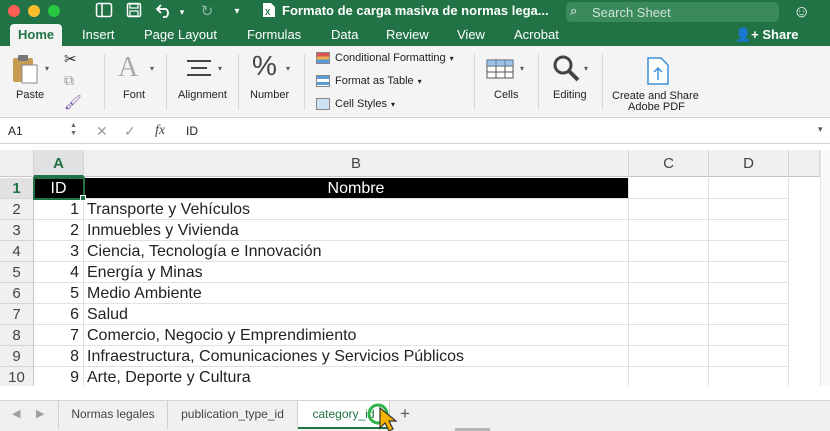  Describe the element at coordinates (59, 314) in the screenshot. I see `cell-a7: 6` at that location.